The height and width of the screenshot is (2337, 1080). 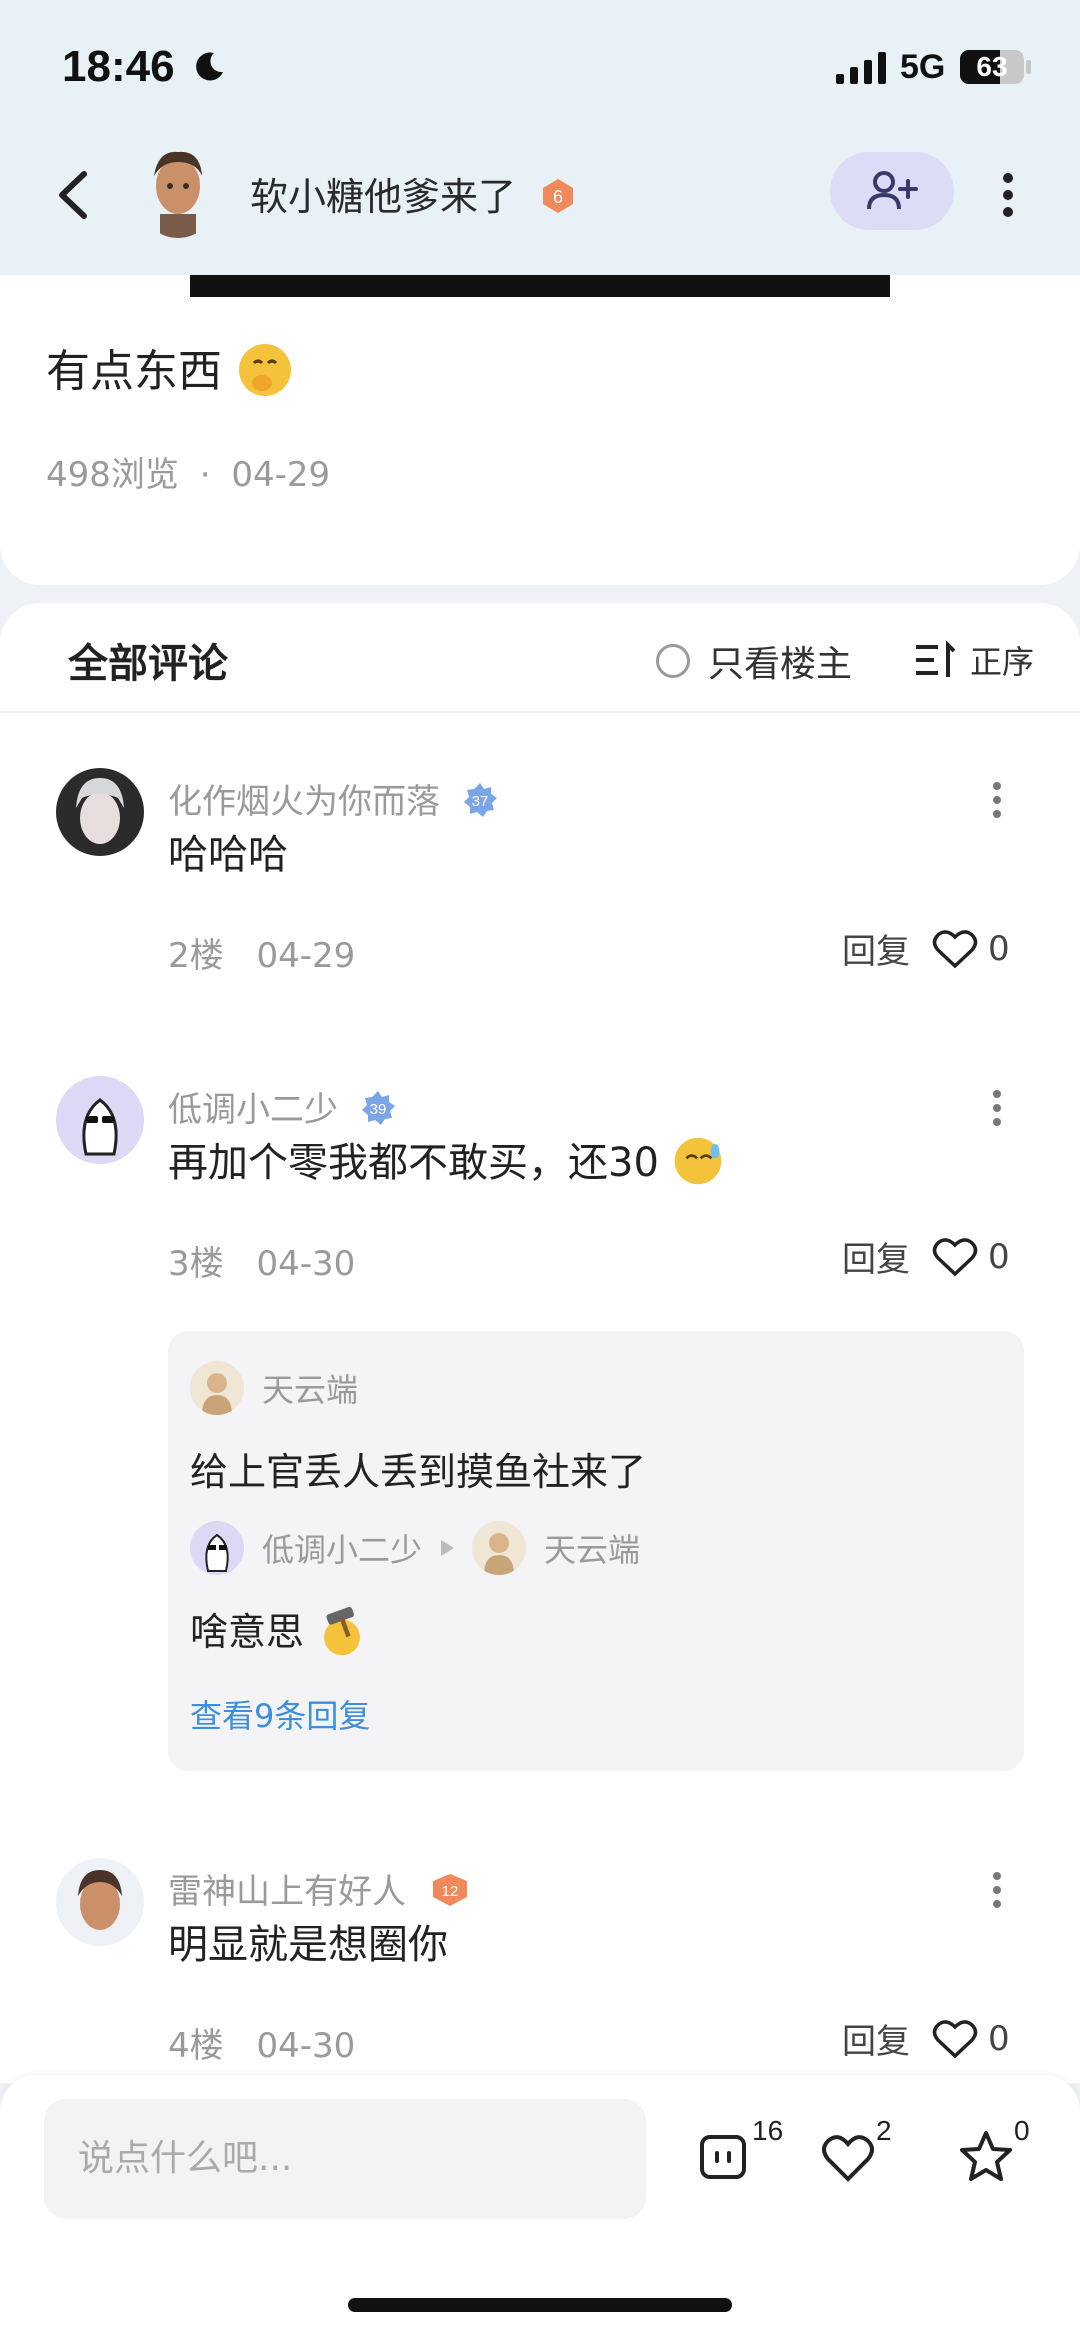 What do you see at coordinates (861, 68) in the screenshot?
I see `signal-icon` at bounding box center [861, 68].